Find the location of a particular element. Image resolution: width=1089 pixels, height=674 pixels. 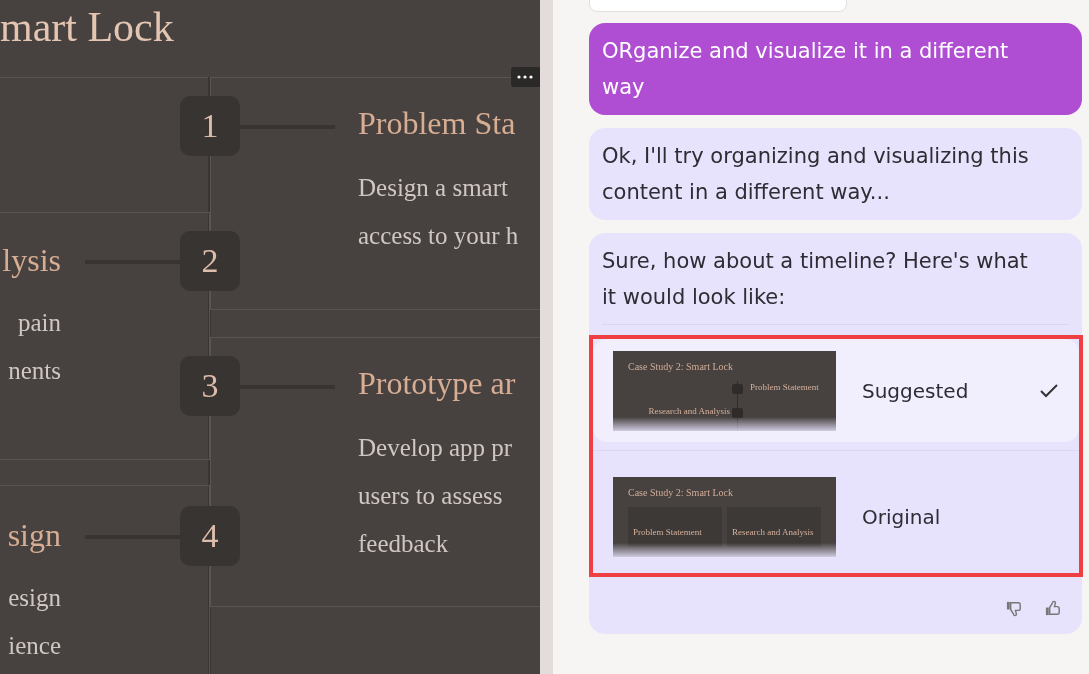

step-description: Design a smart access to your h is located at coordinates (438, 212).